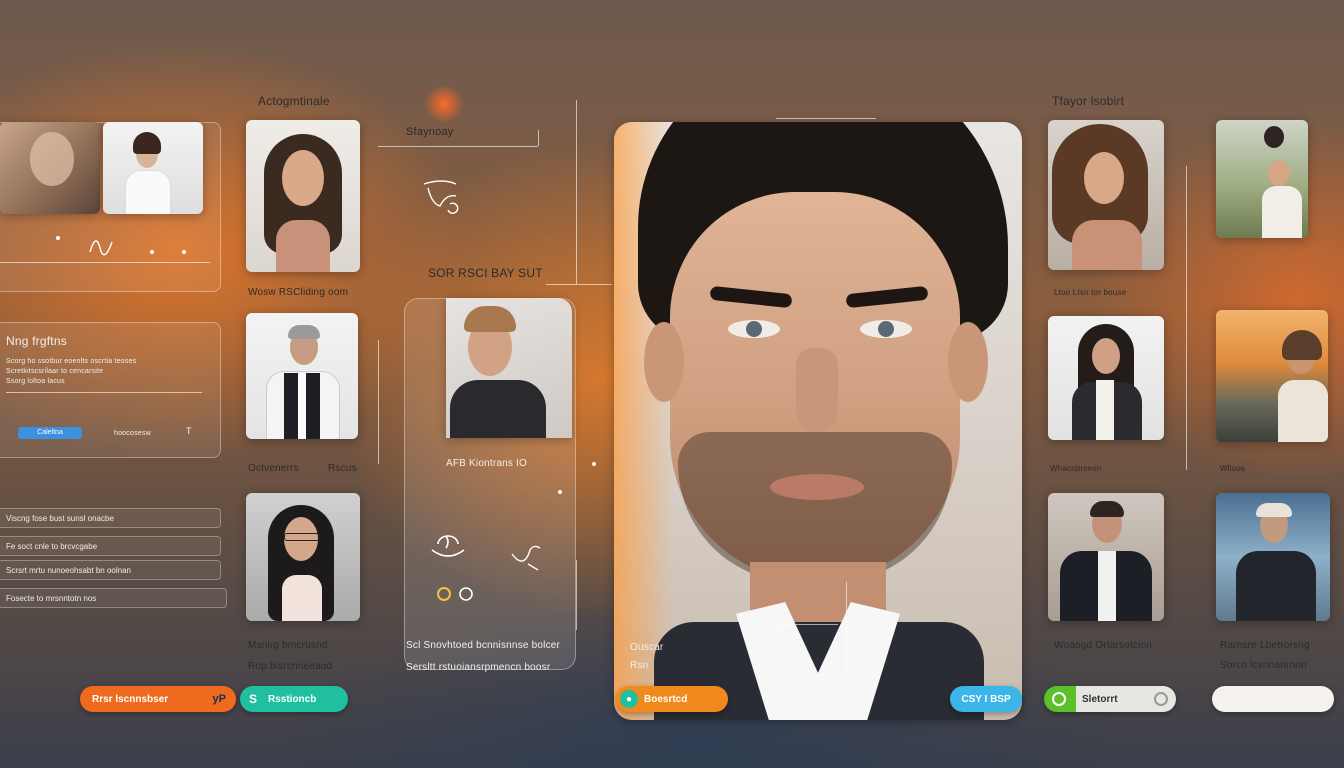  Describe the element at coordinates (448, 546) in the screenshot. I see `coffee-icon` at that location.